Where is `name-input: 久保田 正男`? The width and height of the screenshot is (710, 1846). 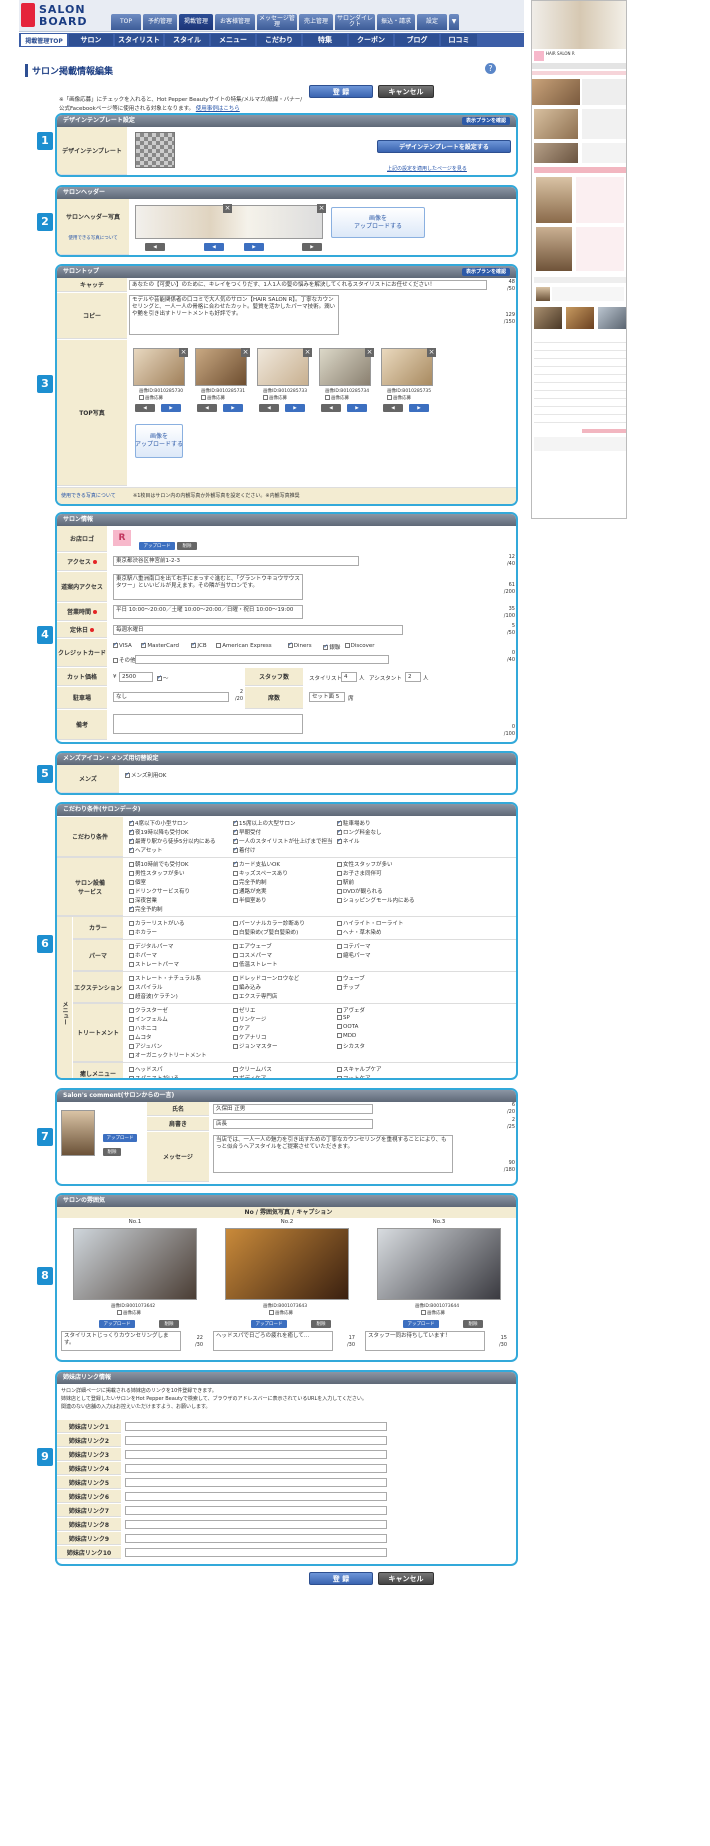 name-input: 久保田 正男 is located at coordinates (293, 1109).